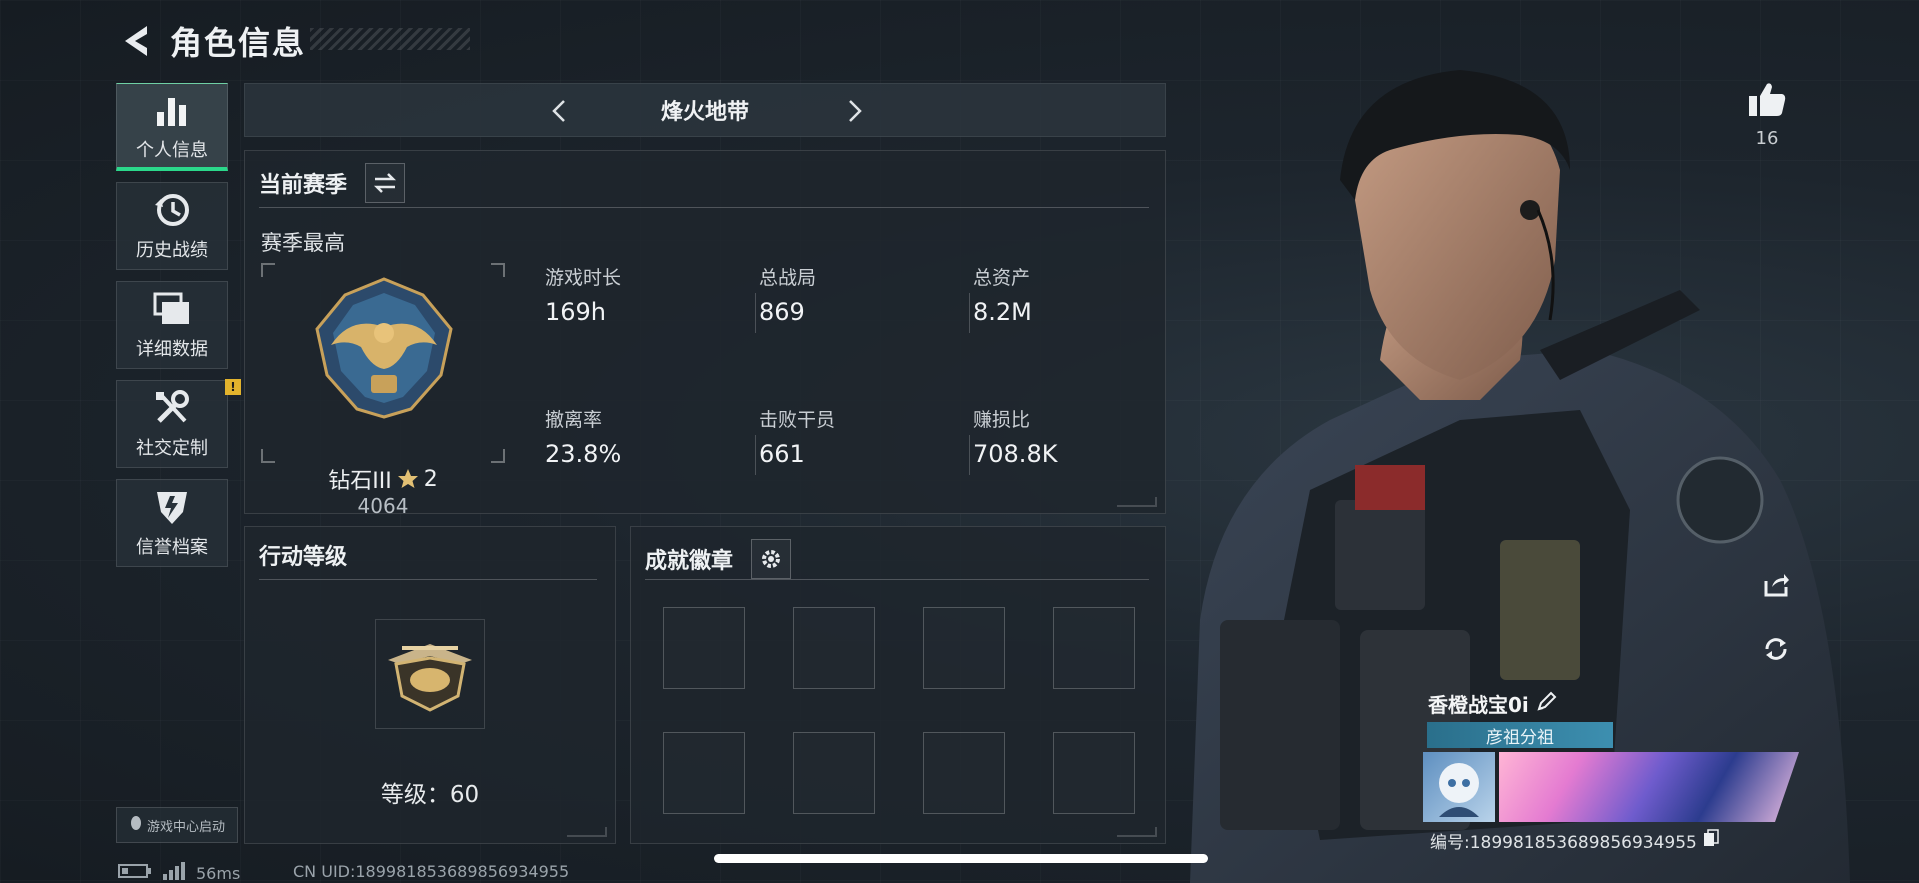 This screenshot has width=1919, height=883. I want to click on edit-name-button, so click(1547, 703).